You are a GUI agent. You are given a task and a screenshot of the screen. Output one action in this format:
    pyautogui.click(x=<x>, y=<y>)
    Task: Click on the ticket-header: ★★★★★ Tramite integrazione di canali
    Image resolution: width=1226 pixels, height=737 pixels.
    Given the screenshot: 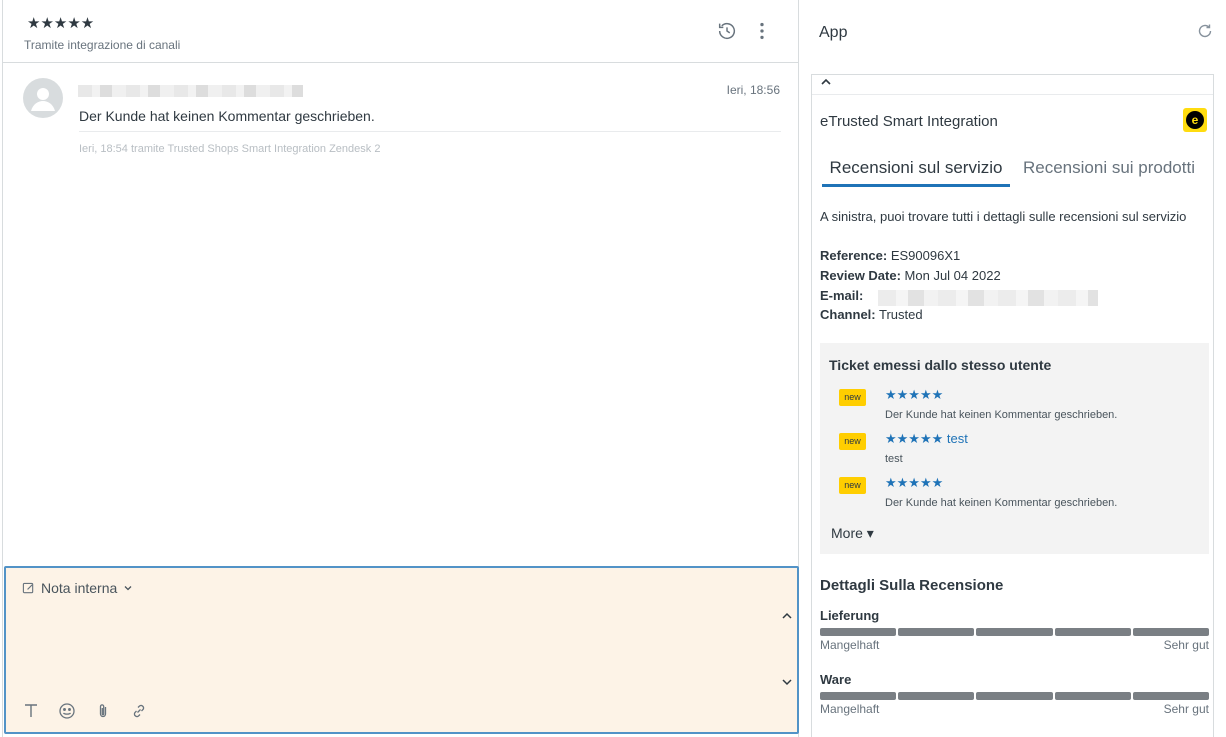 What is the action you would take?
    pyautogui.click(x=401, y=31)
    